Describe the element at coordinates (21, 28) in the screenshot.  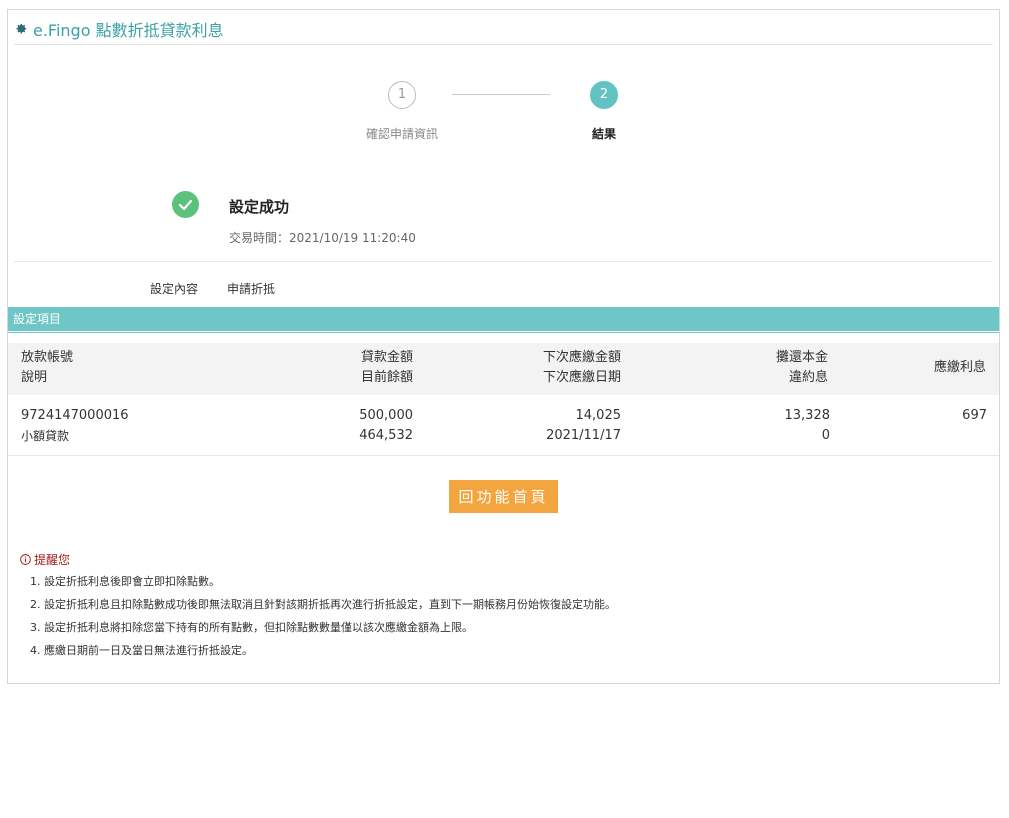
I see `gear-icon` at that location.